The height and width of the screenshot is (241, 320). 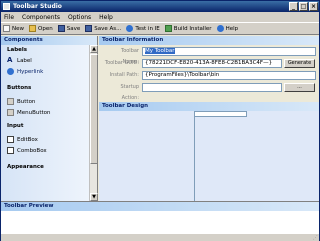 What do you see at coordinates (160, 51) in the screenshot?
I see `toolbar-name-value: My Toolbar` at bounding box center [160, 51].